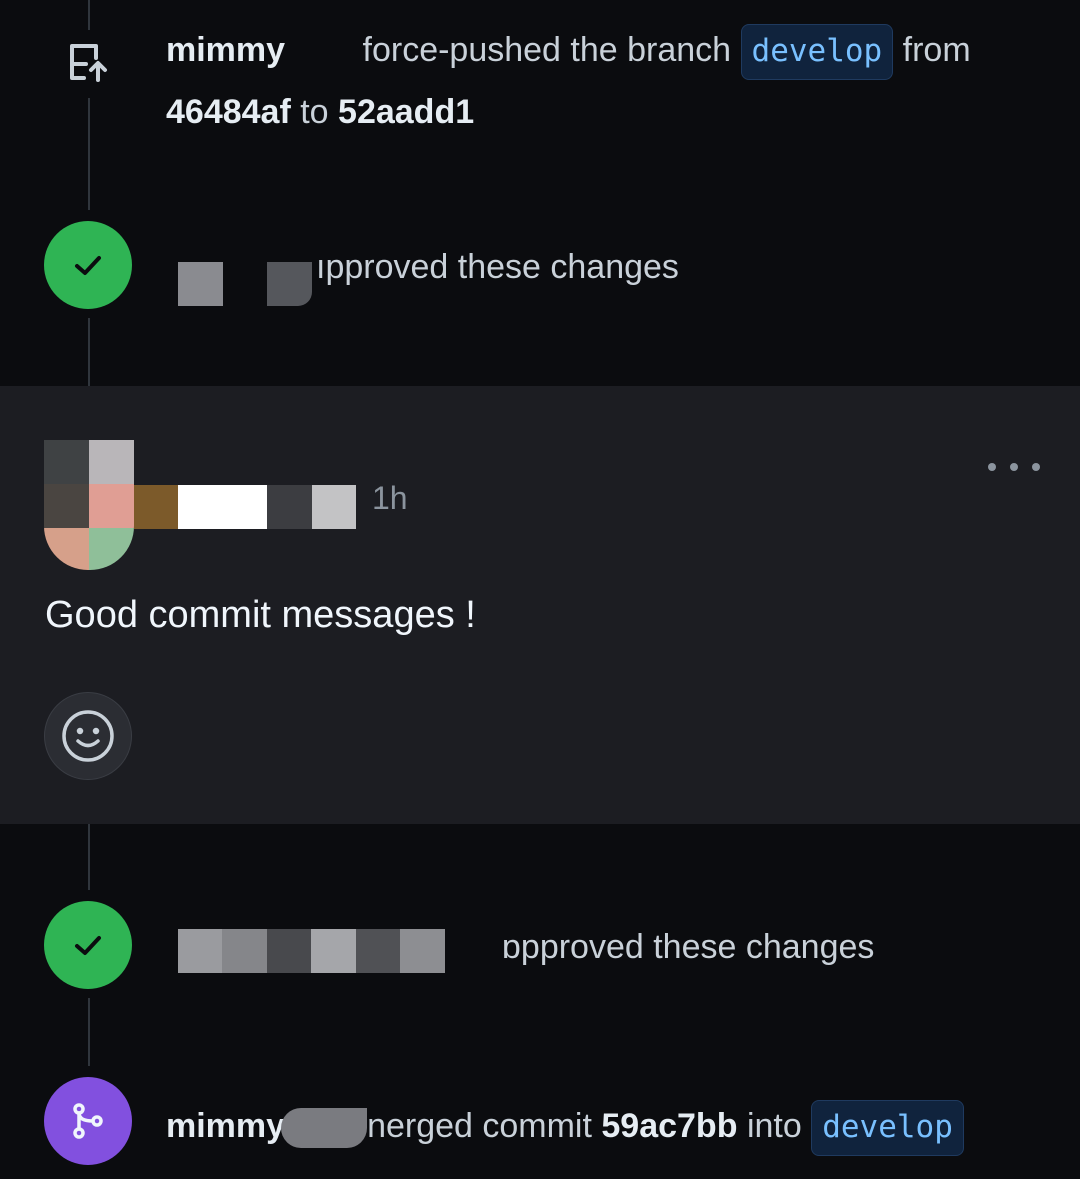 The image size is (1080, 1179). I want to click on kebab-horizontal-icon, so click(1014, 467).